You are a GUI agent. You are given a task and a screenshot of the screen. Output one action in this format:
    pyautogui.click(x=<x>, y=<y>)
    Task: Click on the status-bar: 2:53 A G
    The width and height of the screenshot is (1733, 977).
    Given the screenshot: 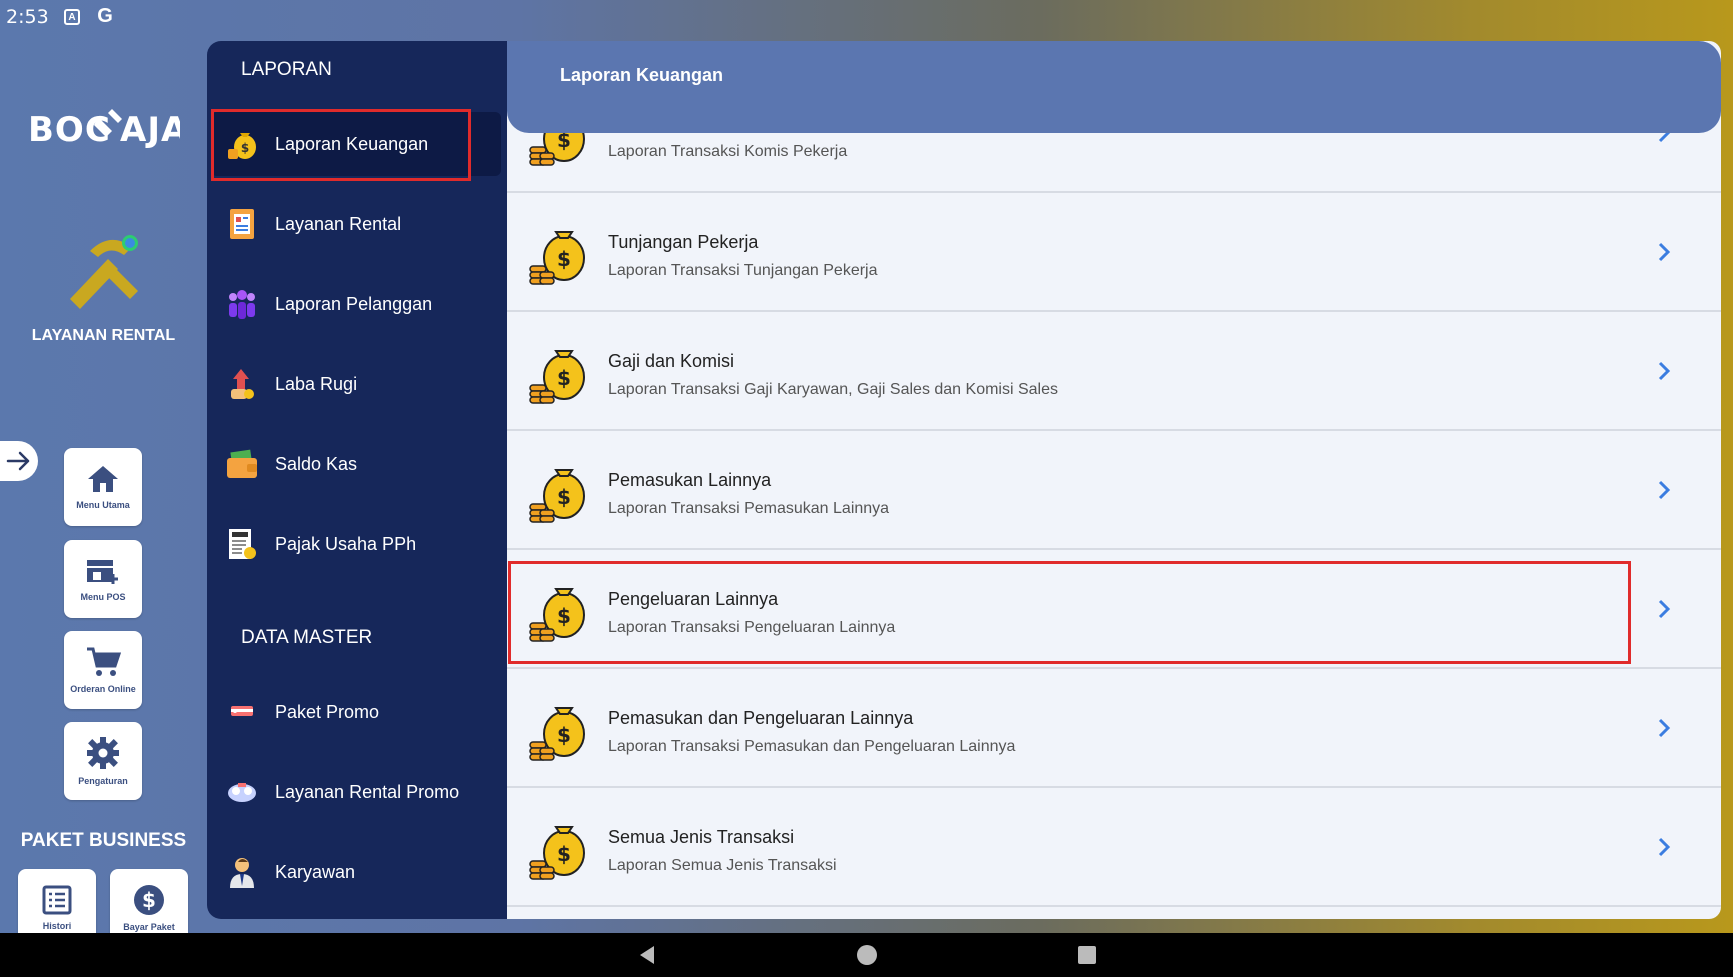 What is the action you would take?
    pyautogui.click(x=866, y=16)
    